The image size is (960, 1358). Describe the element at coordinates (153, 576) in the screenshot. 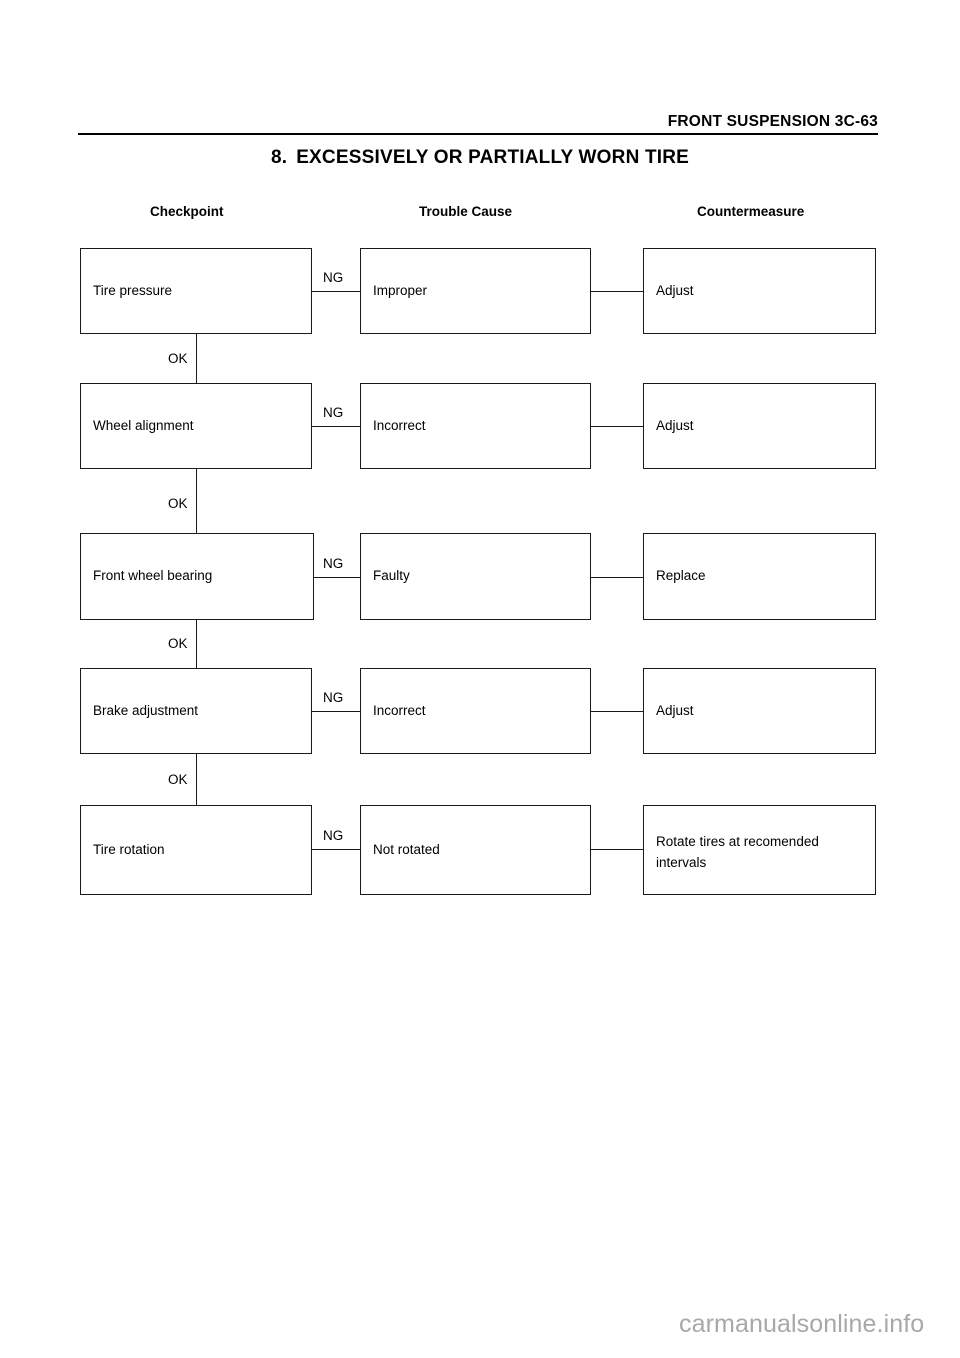

I see `checkpoint-label-3: Front wheel bearing` at that location.